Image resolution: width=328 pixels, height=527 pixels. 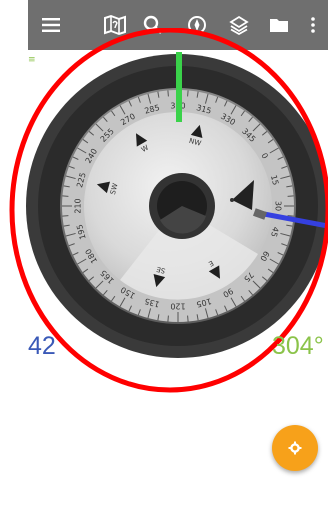 I want to click on heading-readout: 42, so click(x=42, y=346).